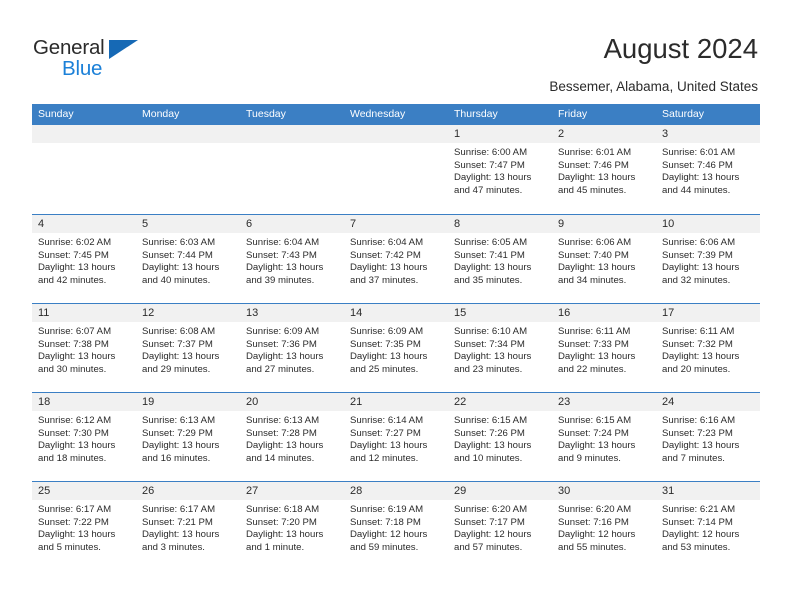 This screenshot has width=792, height=612. What do you see at coordinates (597, 535) in the screenshot?
I see `daylight-duration-line1: Daylight: 12 hours` at bounding box center [597, 535].